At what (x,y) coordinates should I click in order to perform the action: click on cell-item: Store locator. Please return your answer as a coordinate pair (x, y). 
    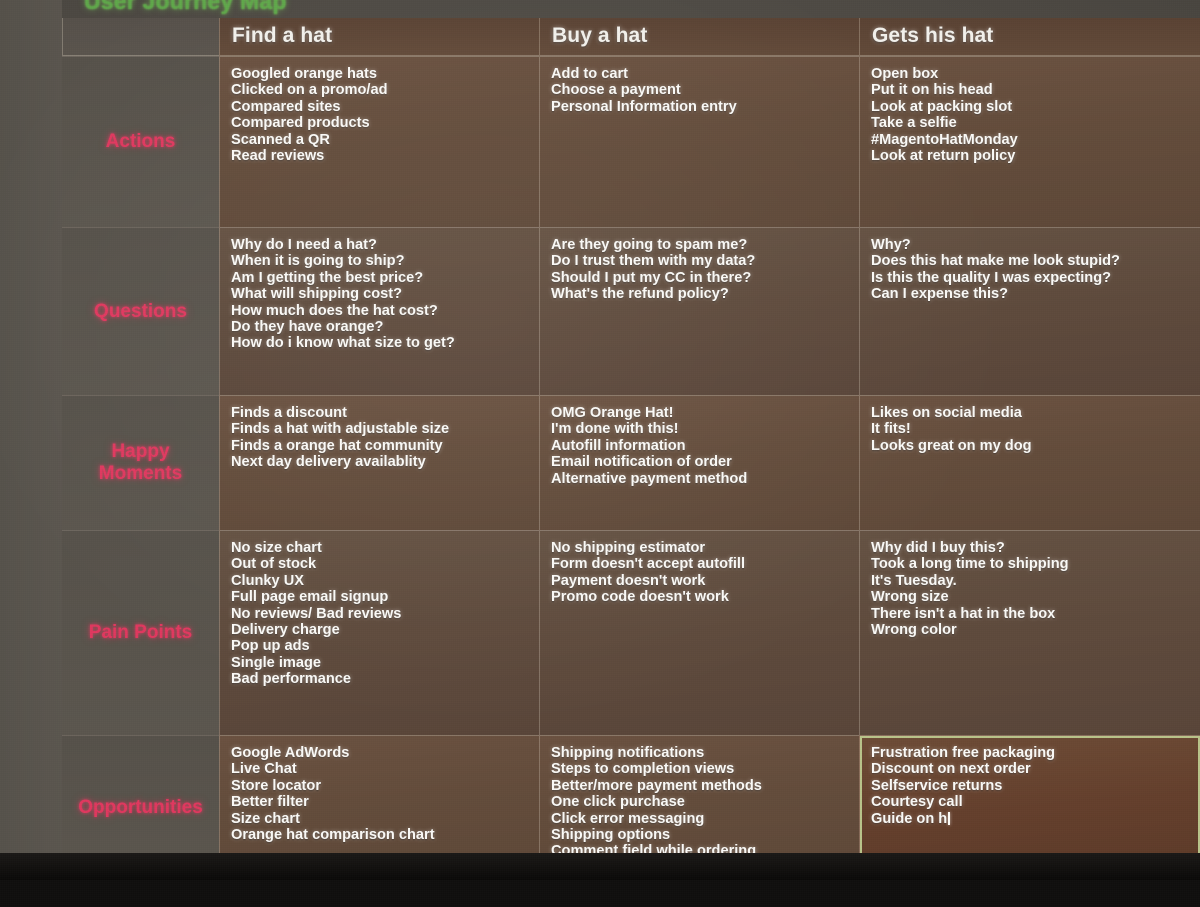
    Looking at the image, I should click on (276, 785).